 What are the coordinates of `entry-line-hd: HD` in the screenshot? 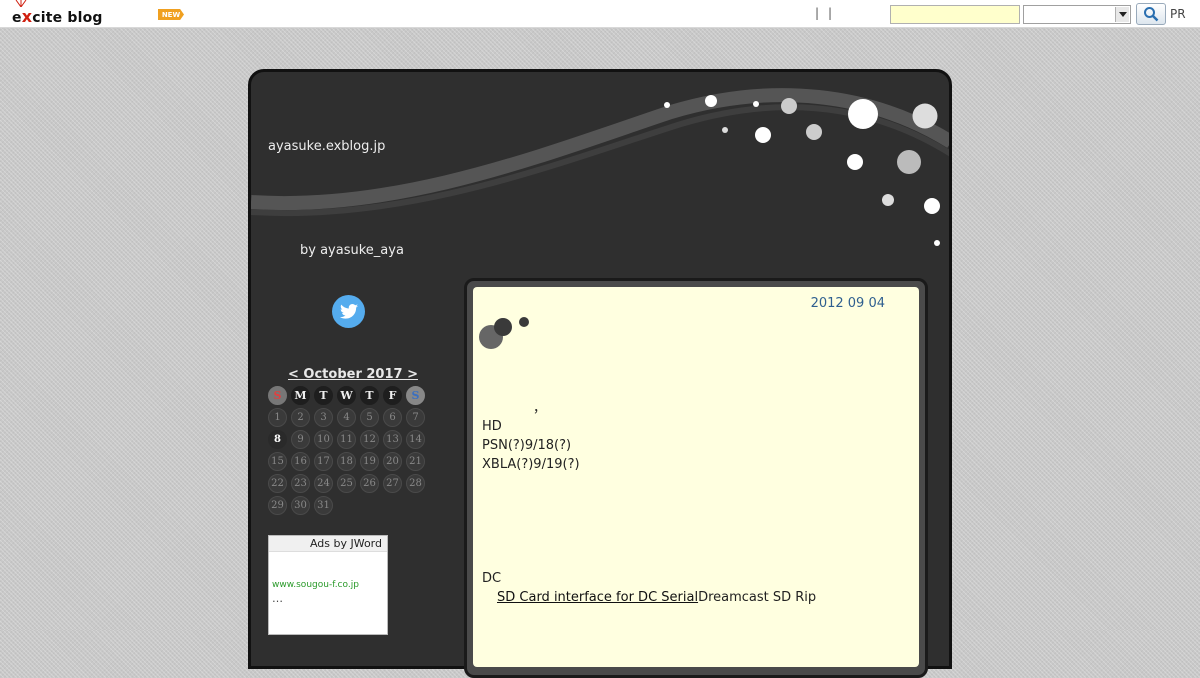 It's located at (492, 426).